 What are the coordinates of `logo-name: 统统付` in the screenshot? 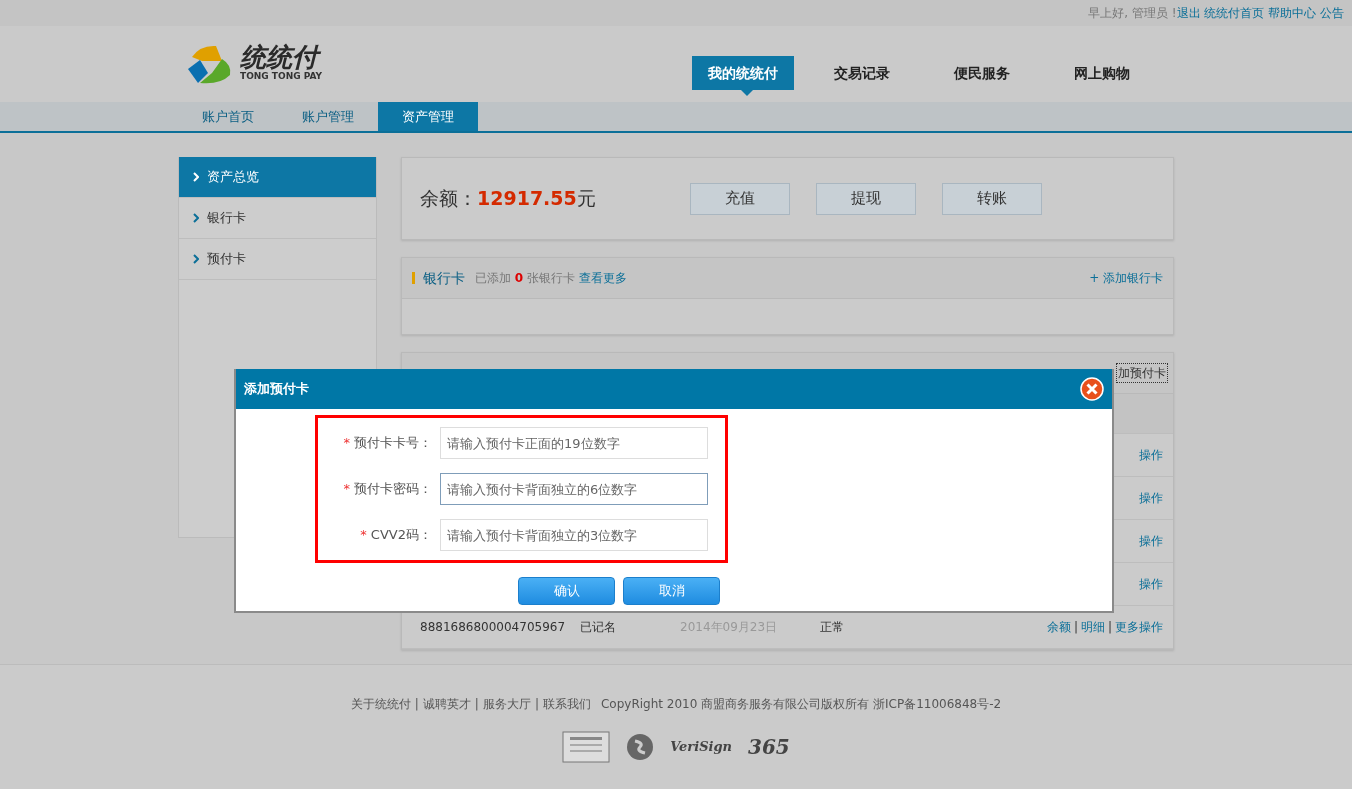 It's located at (281, 57).